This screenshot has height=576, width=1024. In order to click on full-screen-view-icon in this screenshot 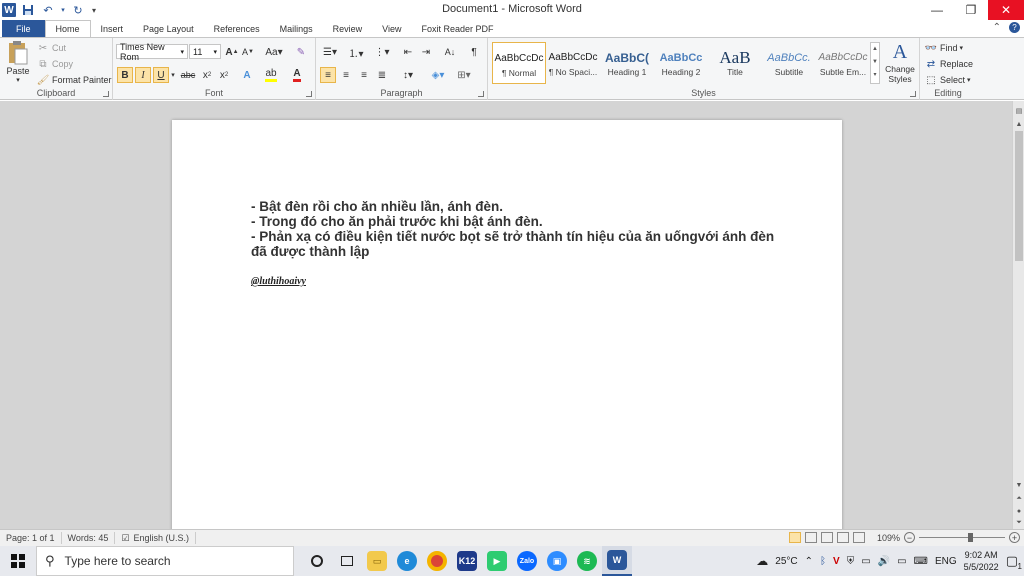, I will do `click(810, 537)`.